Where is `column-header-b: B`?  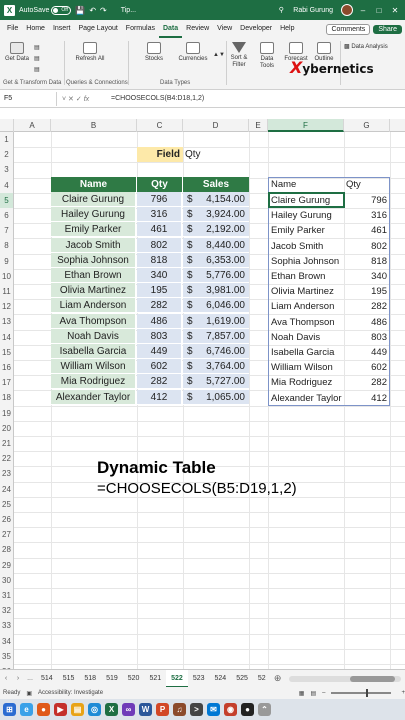 column-header-b: B is located at coordinates (94, 125).